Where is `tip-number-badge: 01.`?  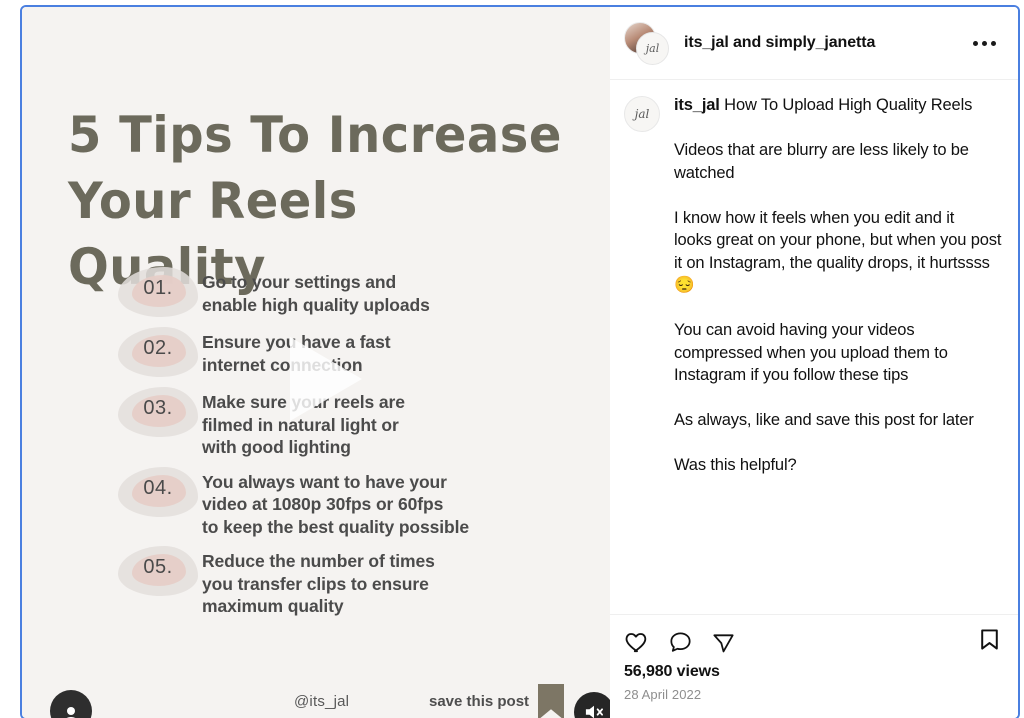
tip-number-badge: 01. is located at coordinates (160, 292).